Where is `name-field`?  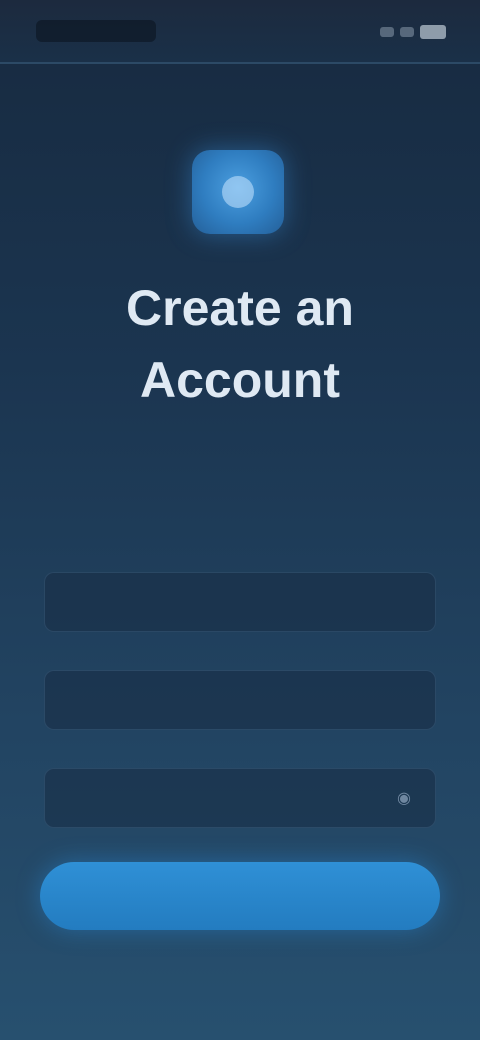
name-field is located at coordinates (240, 602).